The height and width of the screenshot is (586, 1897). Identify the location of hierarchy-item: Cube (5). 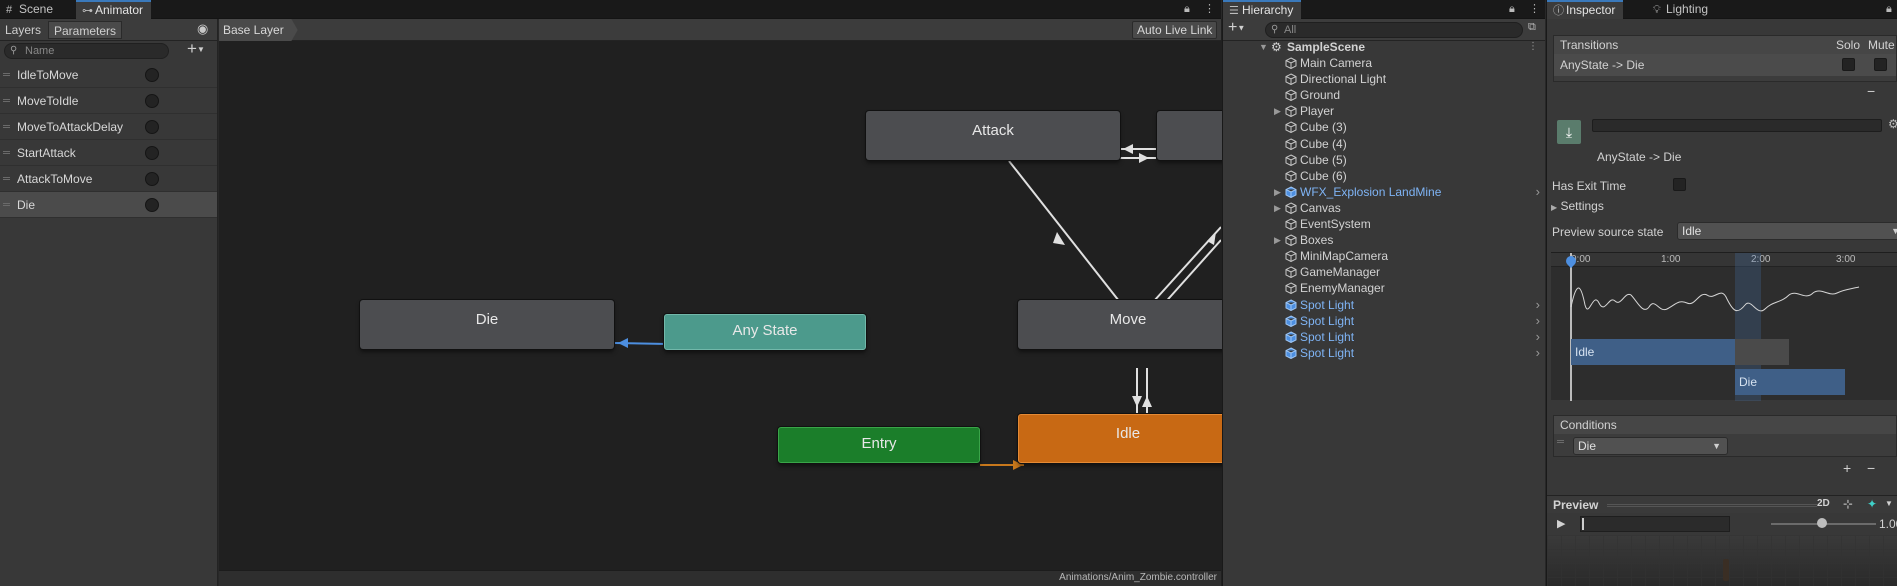
(1384, 160).